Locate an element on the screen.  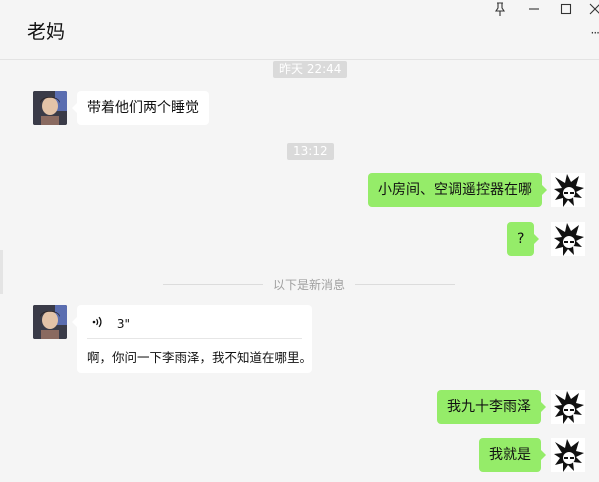
voice-duration: 3" is located at coordinates (123, 323).